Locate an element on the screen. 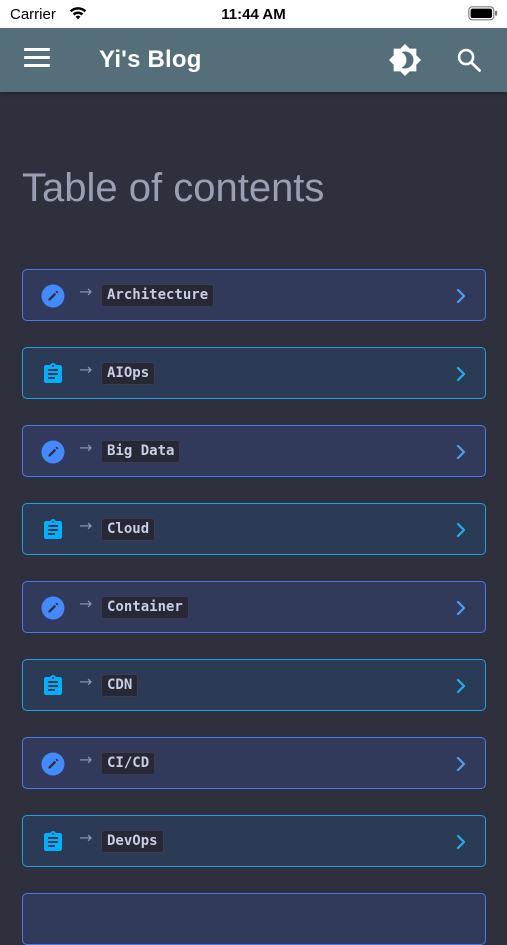 This screenshot has height=945, width=507. toc-item-architecture: → Architecture is located at coordinates (254, 295).